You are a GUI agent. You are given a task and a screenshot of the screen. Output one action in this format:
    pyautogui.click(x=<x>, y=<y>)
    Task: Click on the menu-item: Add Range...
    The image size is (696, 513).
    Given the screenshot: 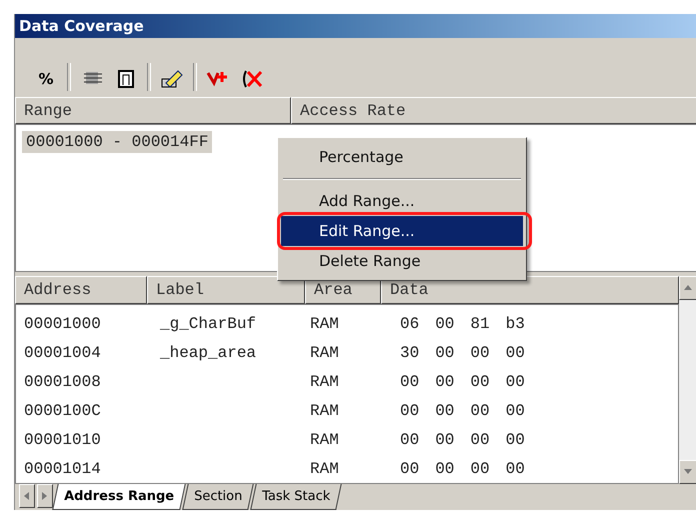 What is the action you would take?
    pyautogui.click(x=402, y=201)
    